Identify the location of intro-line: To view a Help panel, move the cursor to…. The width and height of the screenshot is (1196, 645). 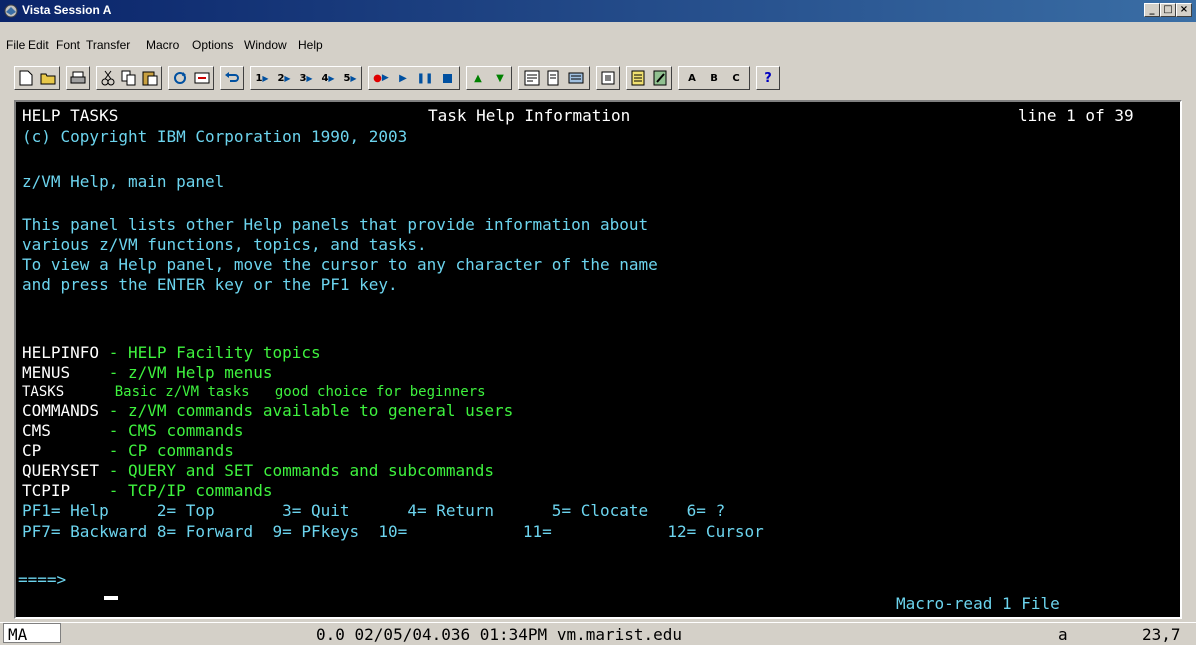
(340, 264).